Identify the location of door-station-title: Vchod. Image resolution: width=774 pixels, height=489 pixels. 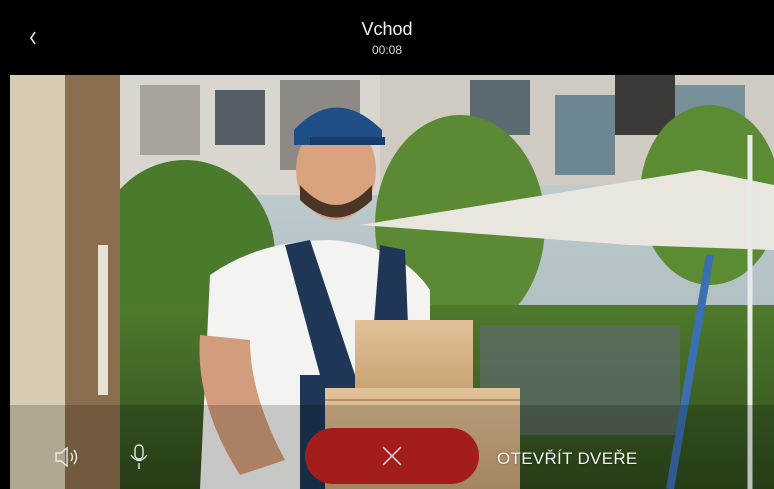
(387, 29).